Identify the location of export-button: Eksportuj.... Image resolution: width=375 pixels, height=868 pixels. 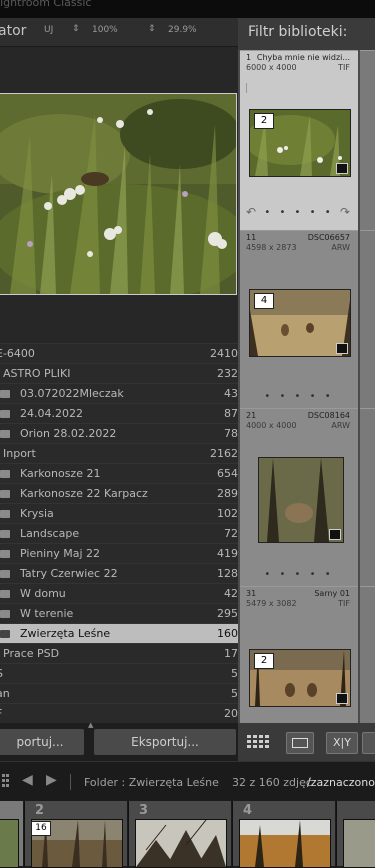
(165, 742).